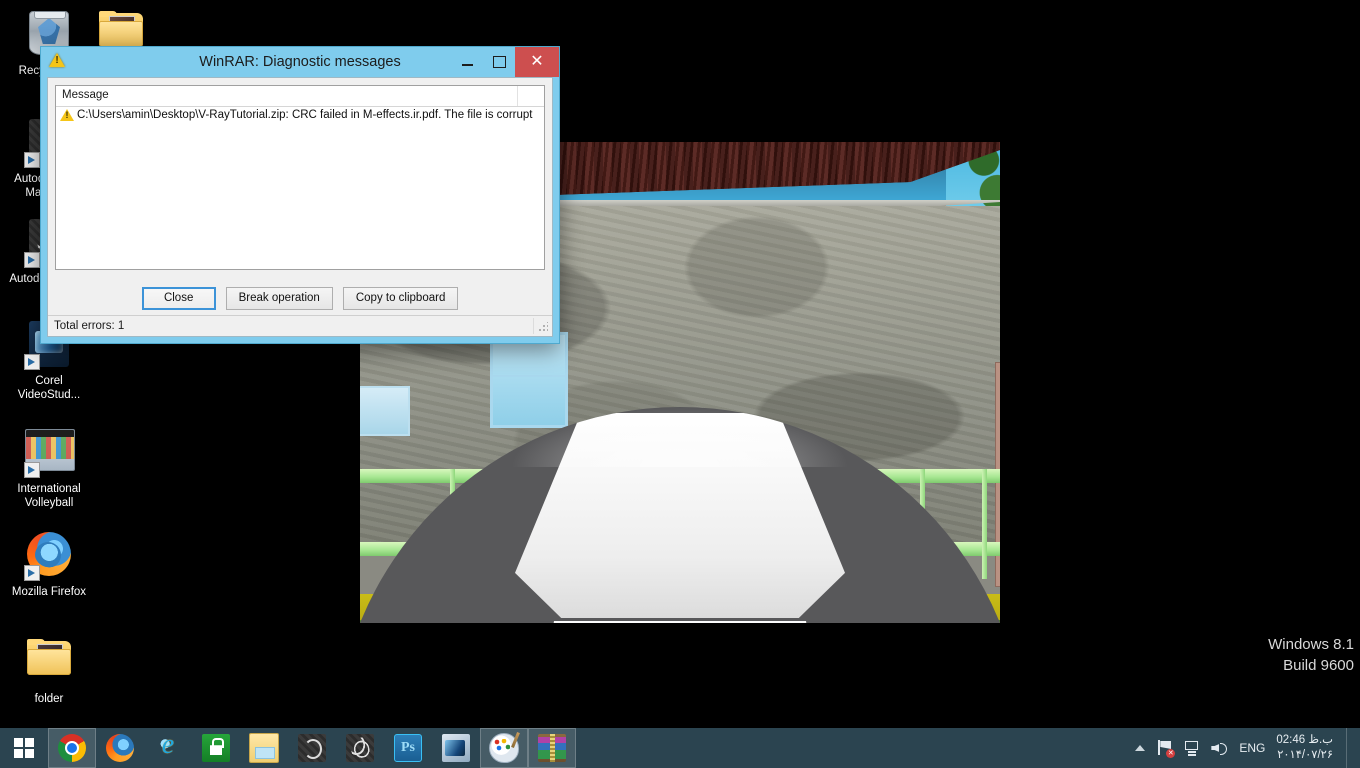 Image resolution: width=1360 pixels, height=768 pixels. Describe the element at coordinates (279, 298) in the screenshot. I see `break-operation-button: Break operation` at that location.